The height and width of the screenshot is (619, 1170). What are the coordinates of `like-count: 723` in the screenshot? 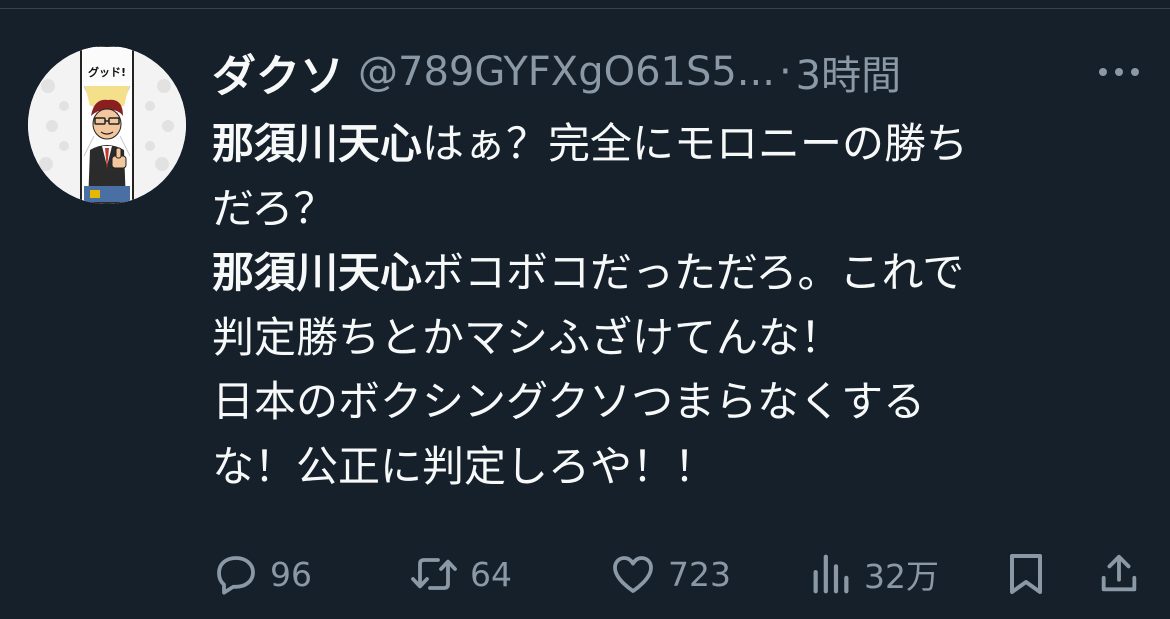 It's located at (699, 574).